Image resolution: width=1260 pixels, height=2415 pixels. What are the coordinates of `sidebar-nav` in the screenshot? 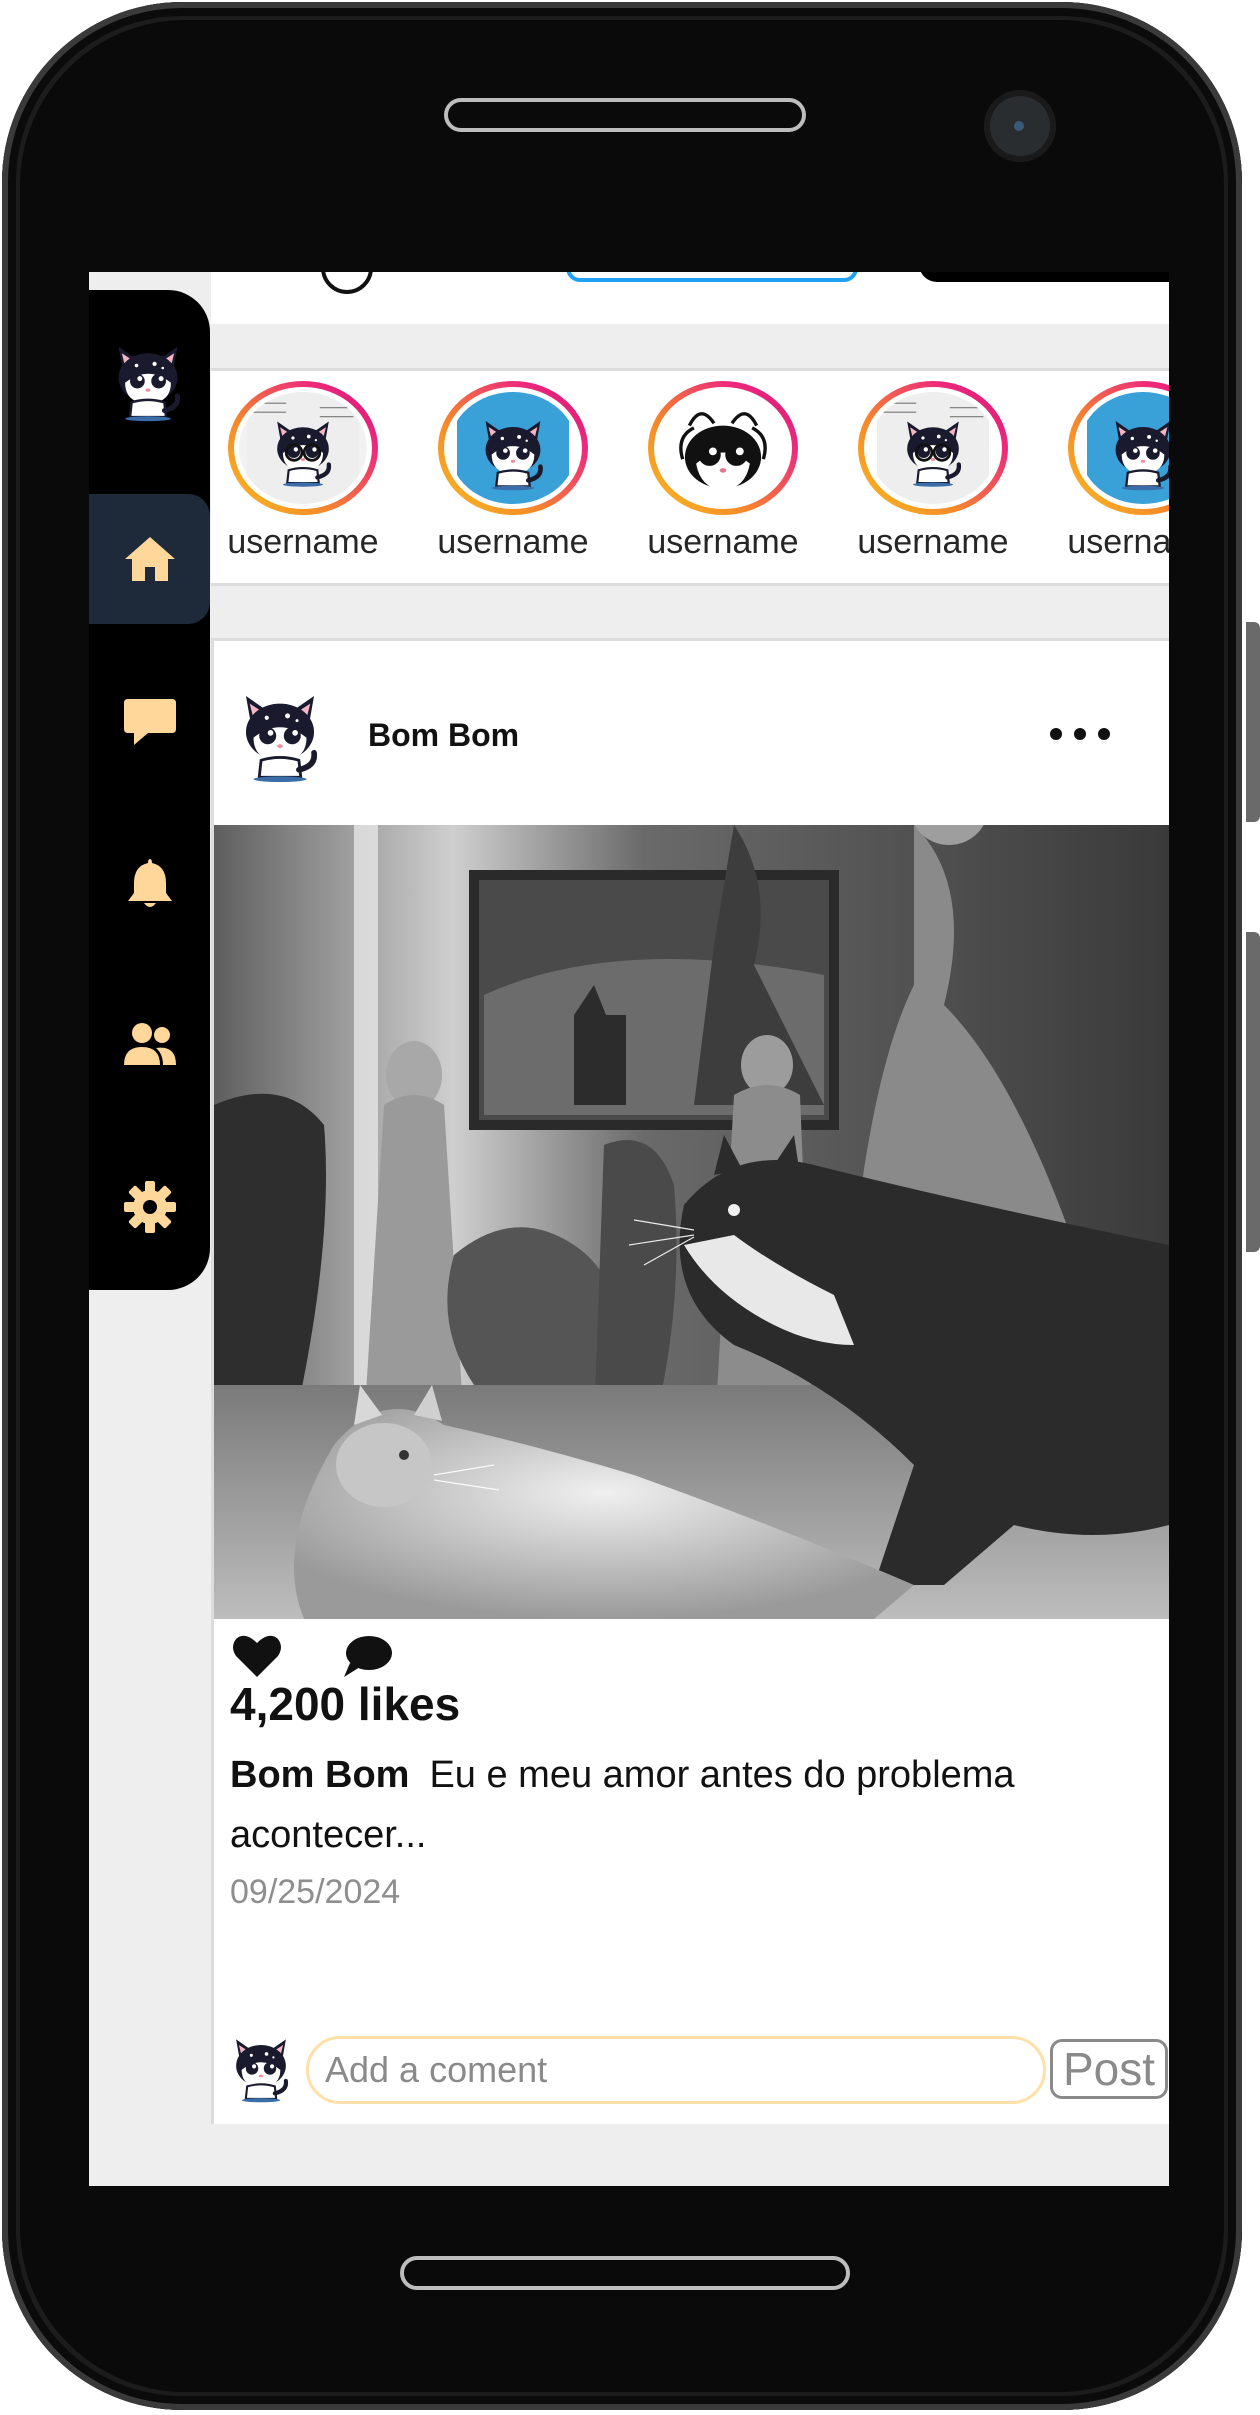 It's located at (149, 790).